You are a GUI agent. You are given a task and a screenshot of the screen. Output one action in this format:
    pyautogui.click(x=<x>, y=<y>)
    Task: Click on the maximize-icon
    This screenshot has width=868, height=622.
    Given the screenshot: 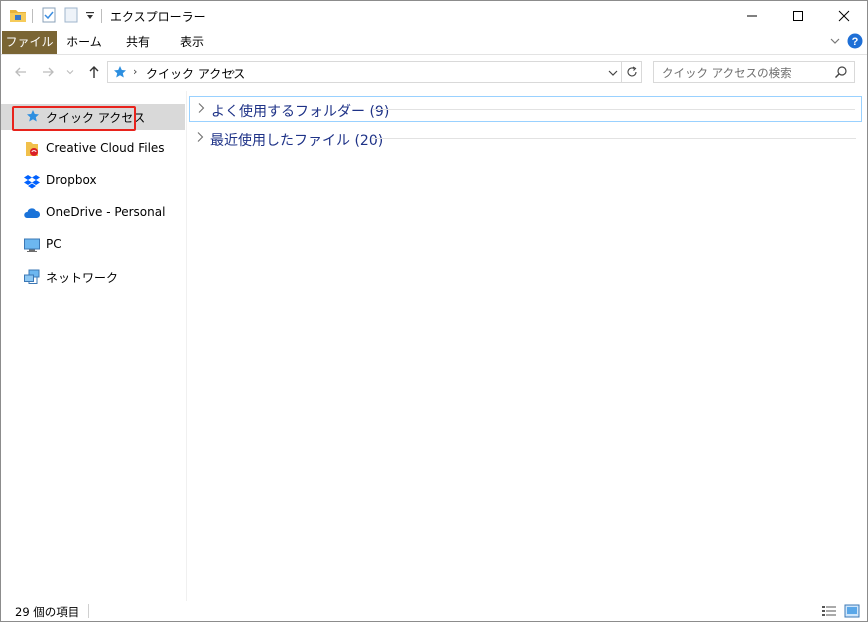 What is the action you would take?
    pyautogui.click(x=798, y=16)
    